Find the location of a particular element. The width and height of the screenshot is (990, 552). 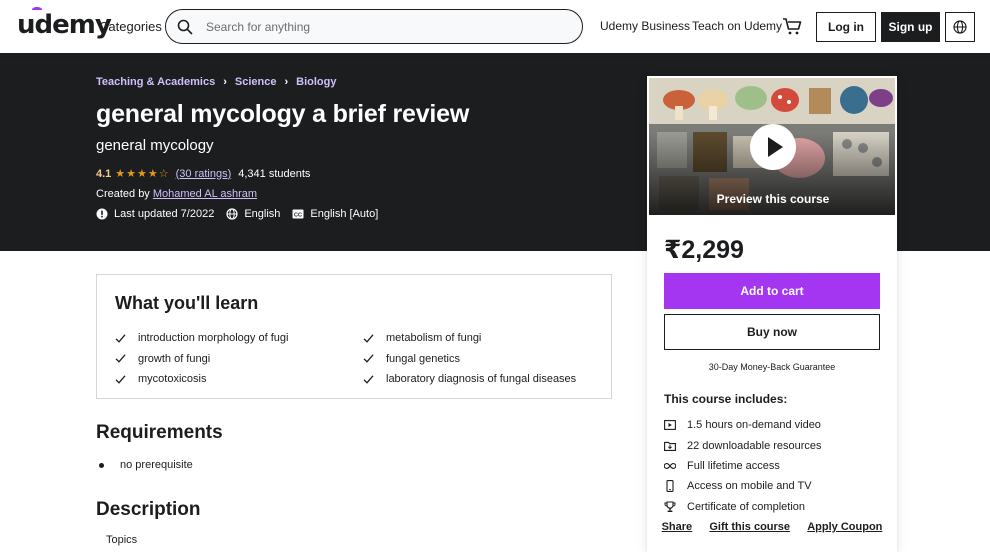

list-item: Certificate of completion is located at coordinates (743, 507).